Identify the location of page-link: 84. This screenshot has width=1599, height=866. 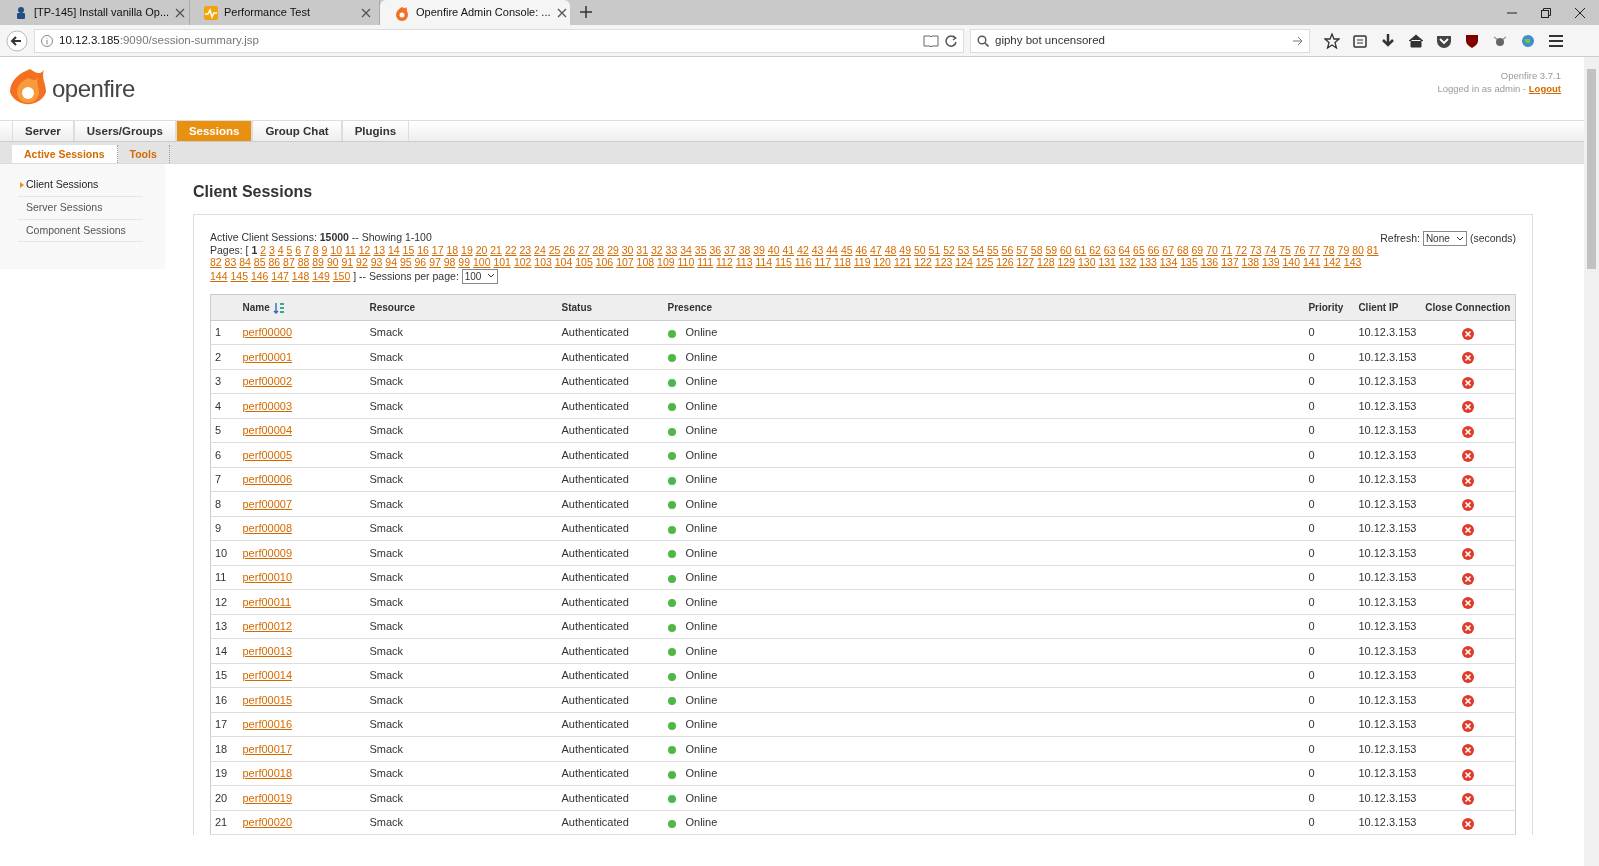
(245, 262).